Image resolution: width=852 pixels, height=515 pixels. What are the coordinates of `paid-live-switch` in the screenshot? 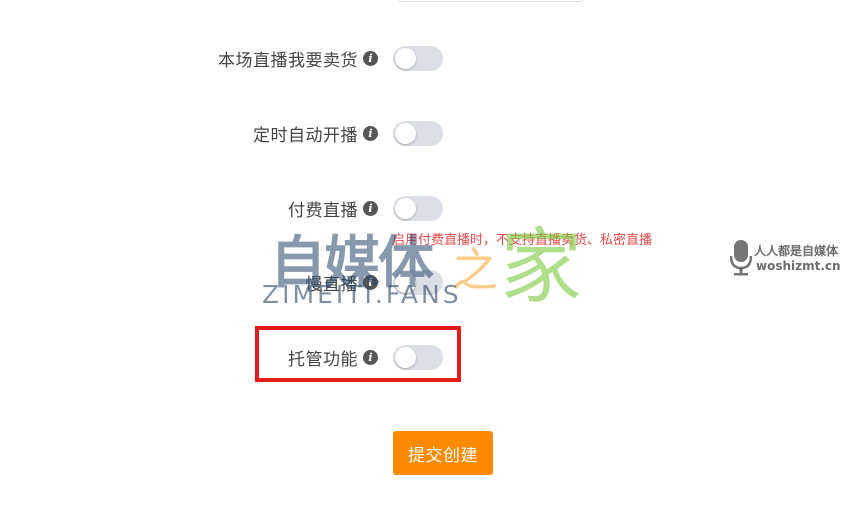 It's located at (418, 208).